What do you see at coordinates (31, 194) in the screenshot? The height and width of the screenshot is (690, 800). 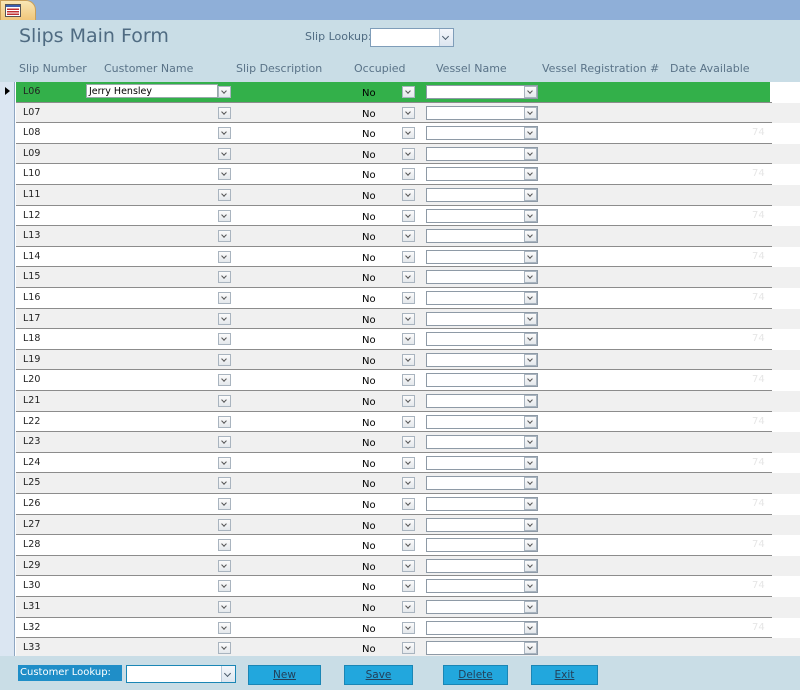 I see `slip-number-cell: L11` at bounding box center [31, 194].